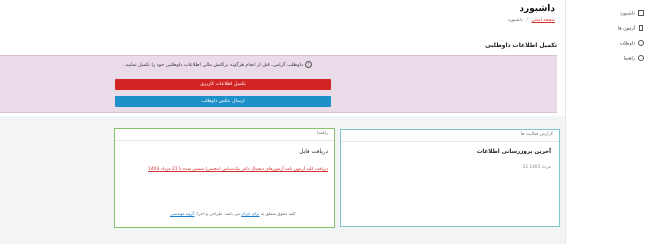  I want to click on page-title: داشبورد, so click(537, 9).